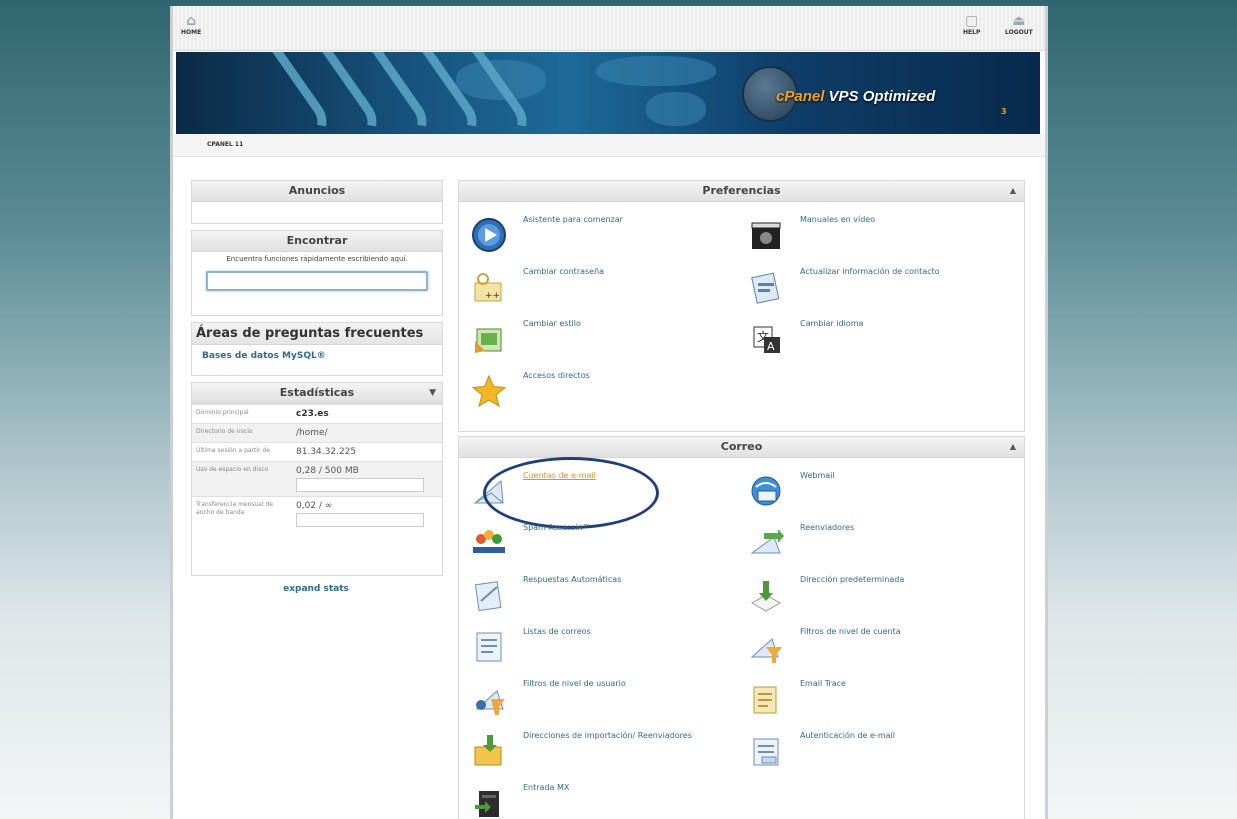 This screenshot has height=819, width=1237. Describe the element at coordinates (609, 28) in the screenshot. I see `top-navigation-bar: ⌂ HOME ▢ HELP ⏏ LOGOUT` at that location.